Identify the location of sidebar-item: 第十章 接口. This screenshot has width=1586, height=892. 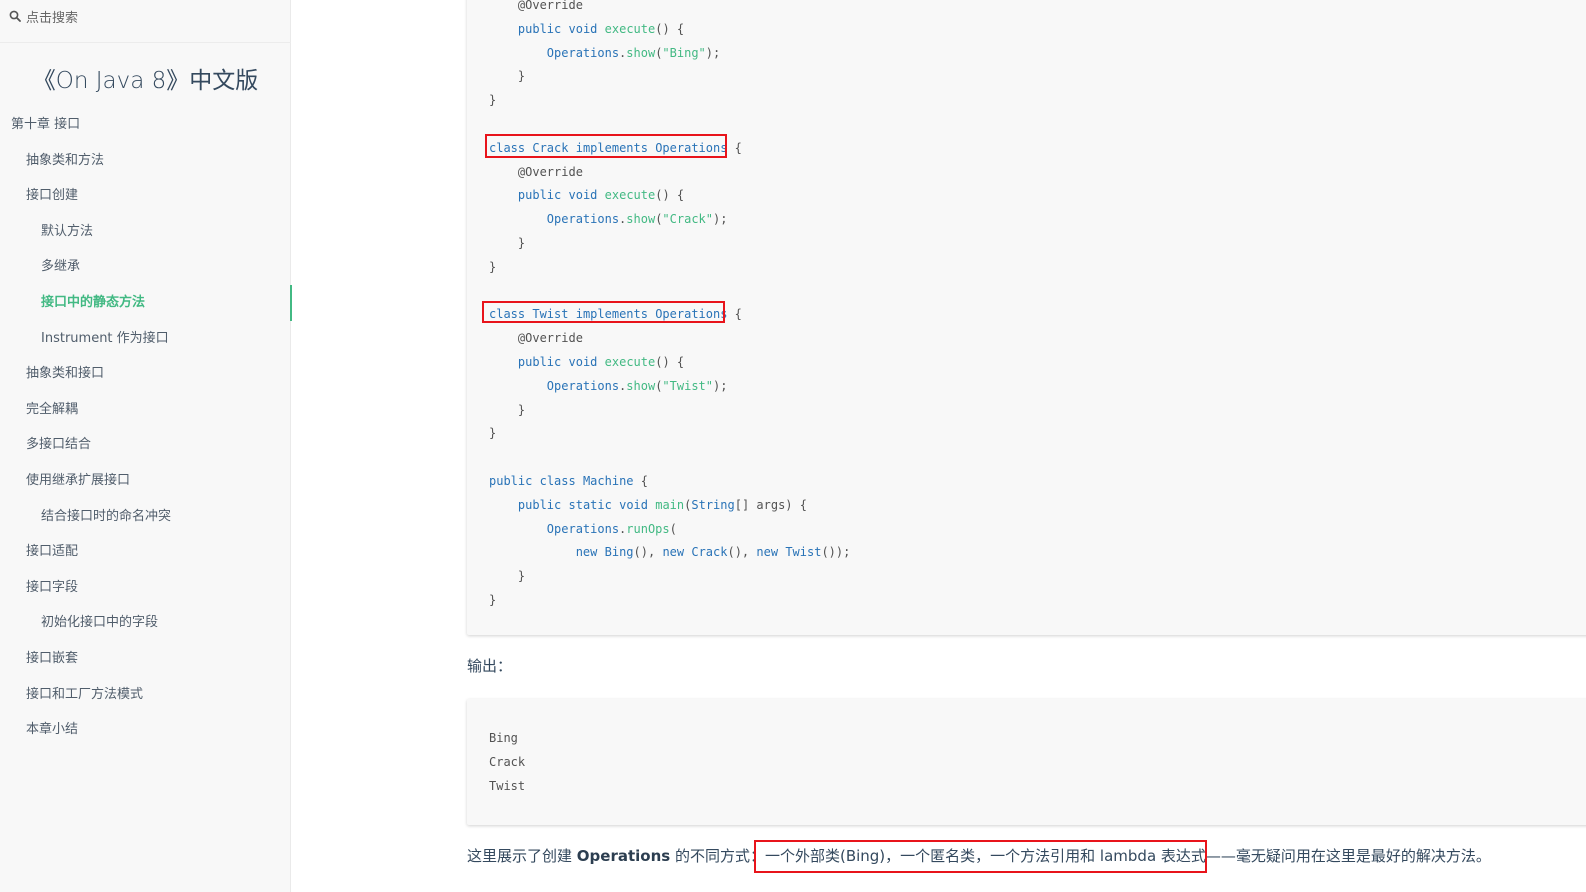
(145, 125).